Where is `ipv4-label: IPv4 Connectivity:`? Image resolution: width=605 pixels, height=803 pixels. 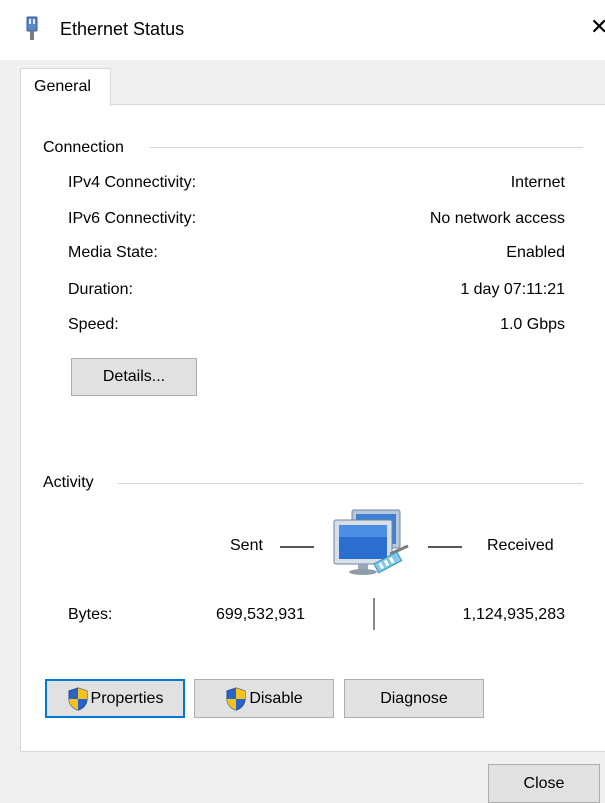
ipv4-label: IPv4 Connectivity: is located at coordinates (132, 182).